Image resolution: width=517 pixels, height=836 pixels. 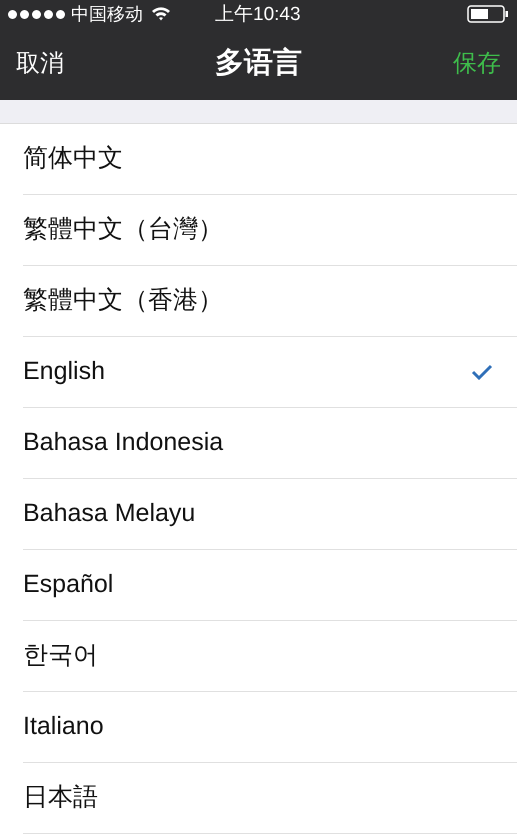 What do you see at coordinates (107, 14) in the screenshot?
I see `carrier-name: 中国移动` at bounding box center [107, 14].